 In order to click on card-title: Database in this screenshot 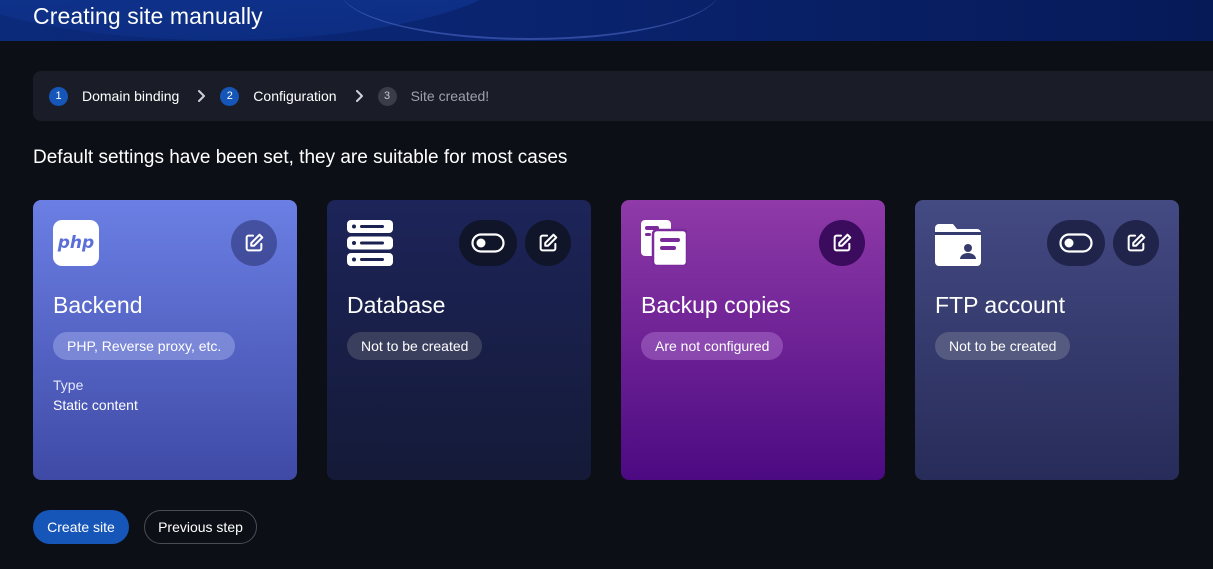, I will do `click(396, 305)`.